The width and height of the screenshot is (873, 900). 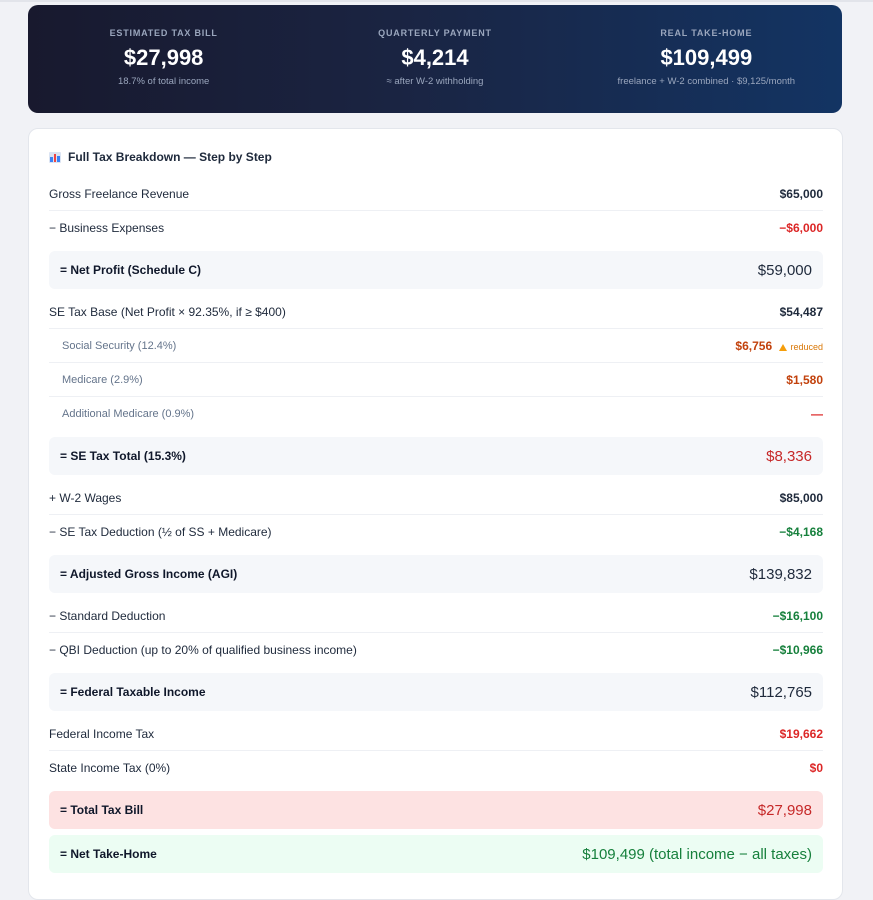 What do you see at coordinates (102, 733) in the screenshot?
I see `row-label: Federal Income Tax` at bounding box center [102, 733].